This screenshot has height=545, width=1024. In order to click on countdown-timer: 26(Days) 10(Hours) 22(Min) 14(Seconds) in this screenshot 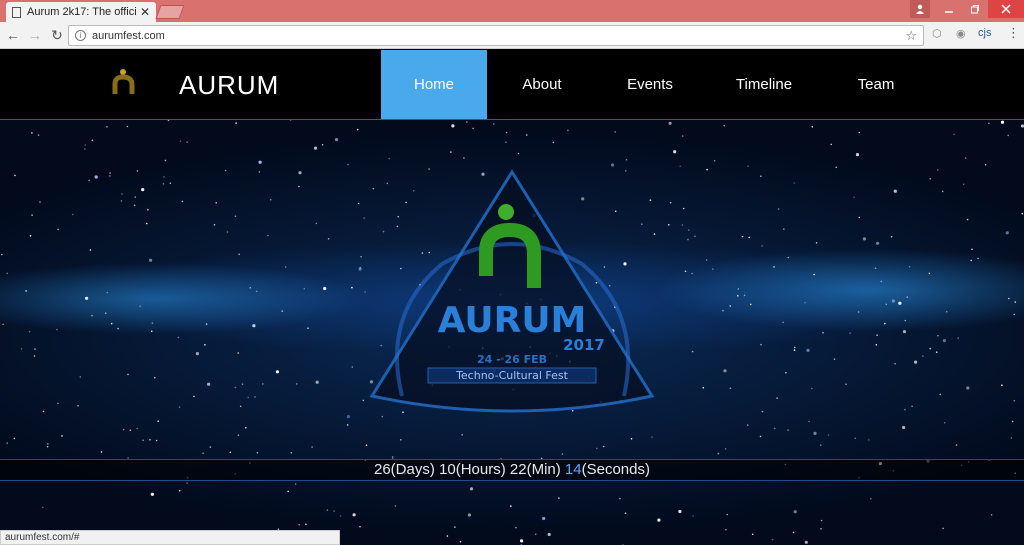, I will do `click(512, 470)`.